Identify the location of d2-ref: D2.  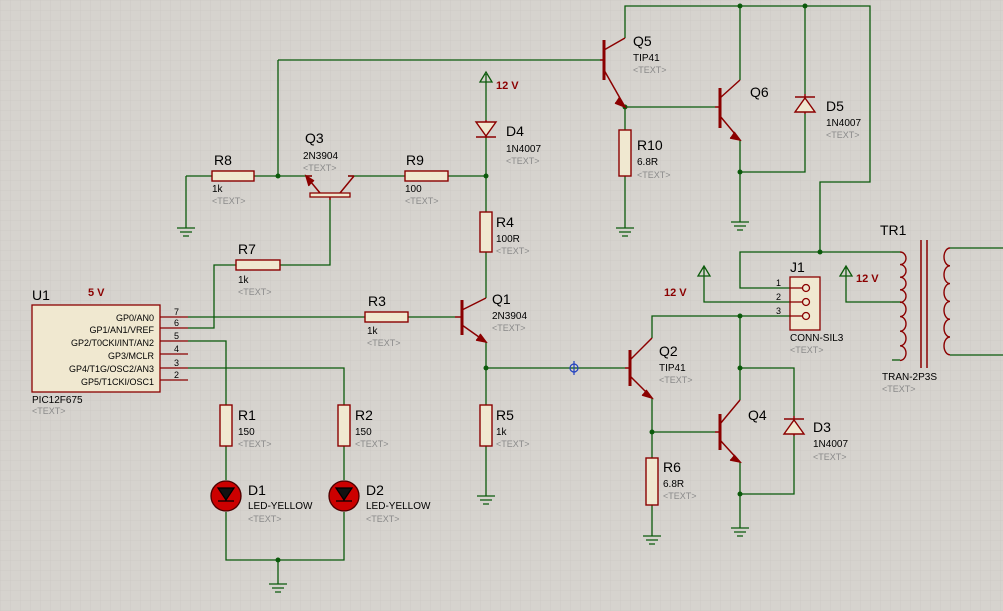
(375, 490).